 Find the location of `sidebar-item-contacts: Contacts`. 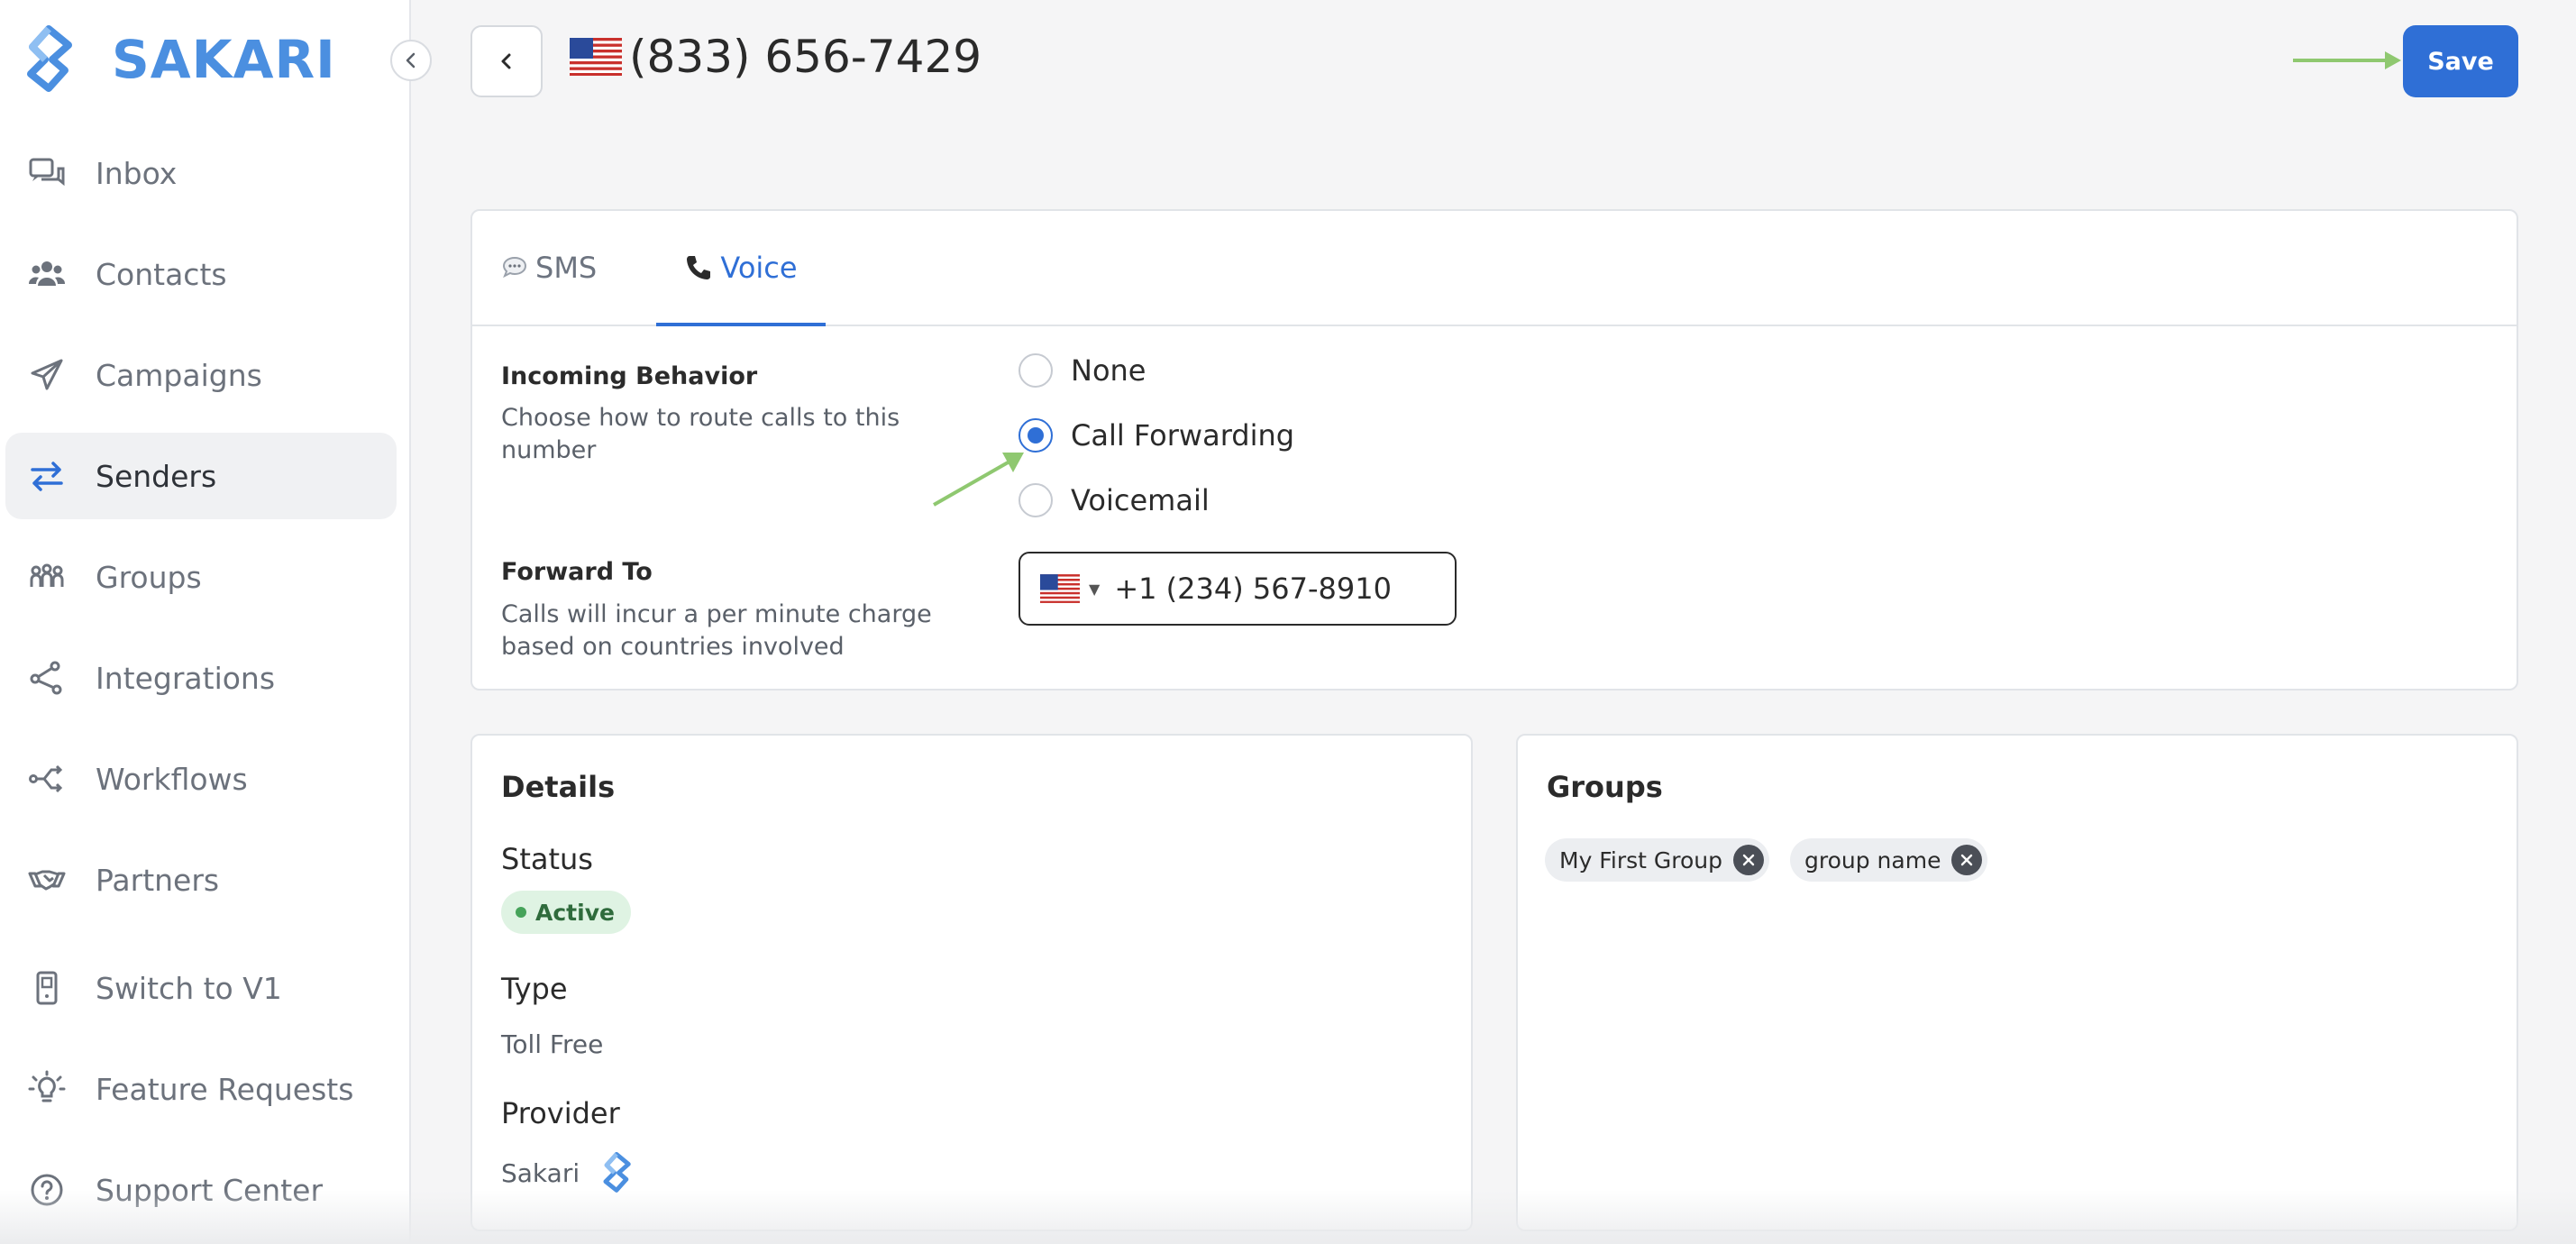

sidebar-item-contacts: Contacts is located at coordinates (201, 274).